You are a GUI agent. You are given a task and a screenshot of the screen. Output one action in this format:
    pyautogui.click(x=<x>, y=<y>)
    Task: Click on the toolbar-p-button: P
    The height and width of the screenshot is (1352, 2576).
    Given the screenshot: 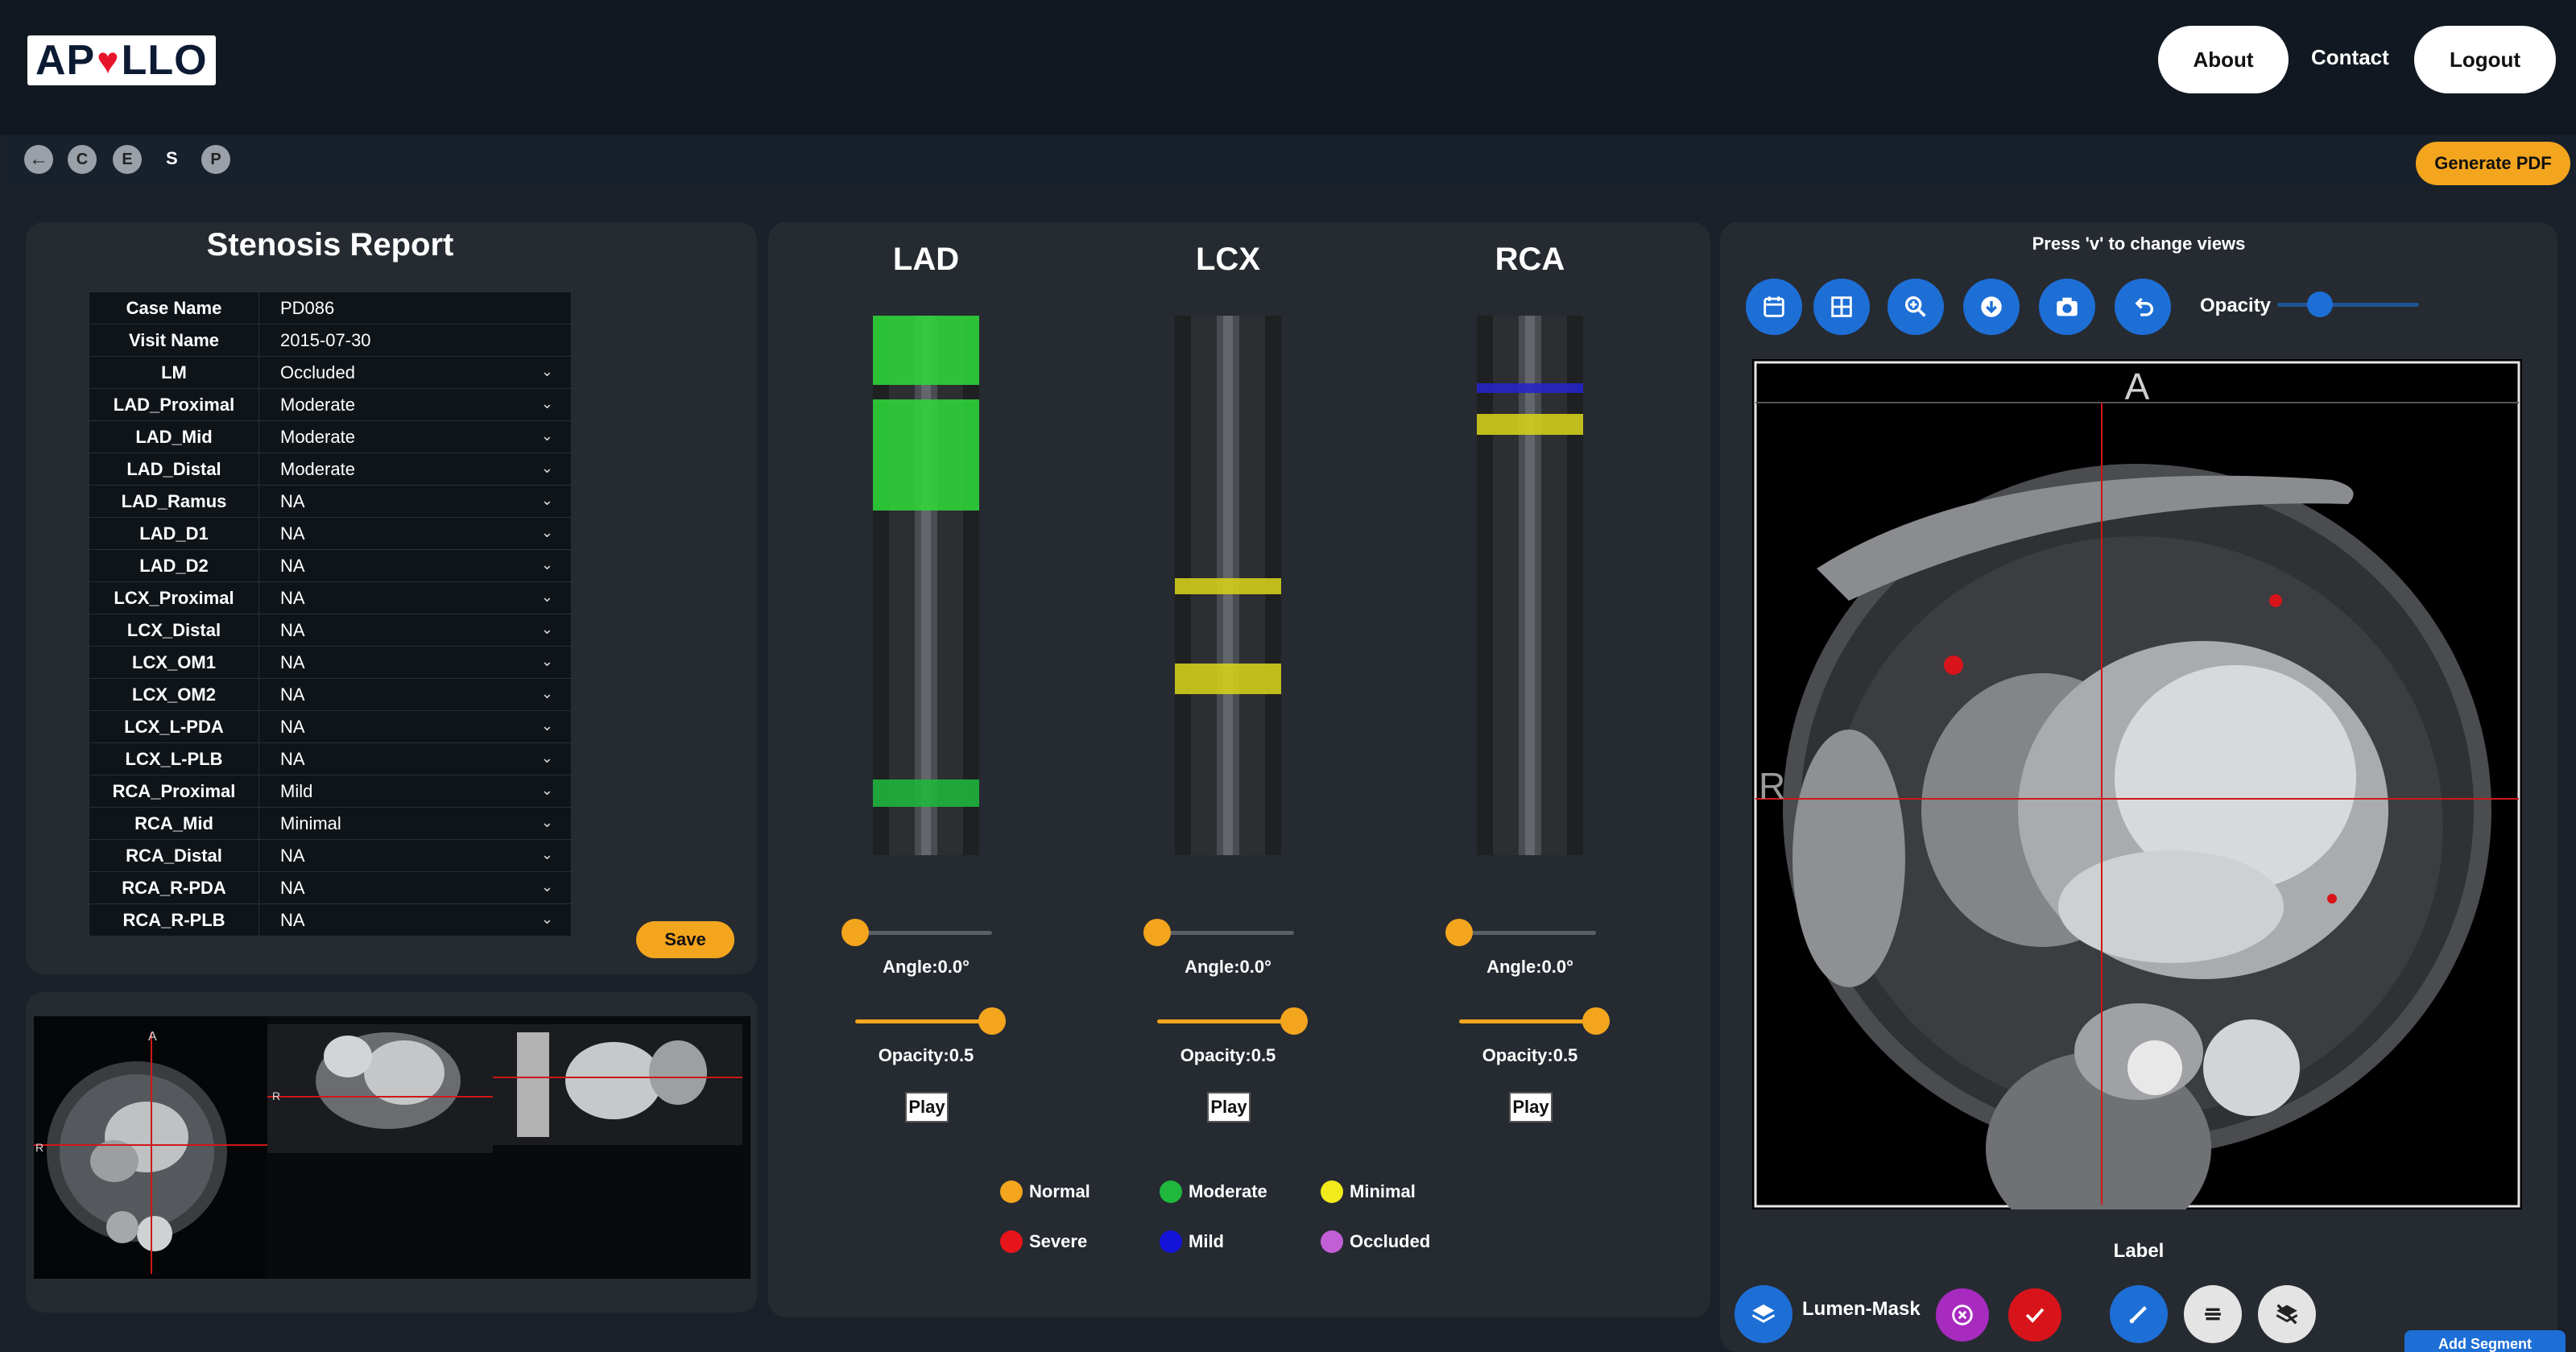 What is the action you would take?
    pyautogui.click(x=215, y=159)
    